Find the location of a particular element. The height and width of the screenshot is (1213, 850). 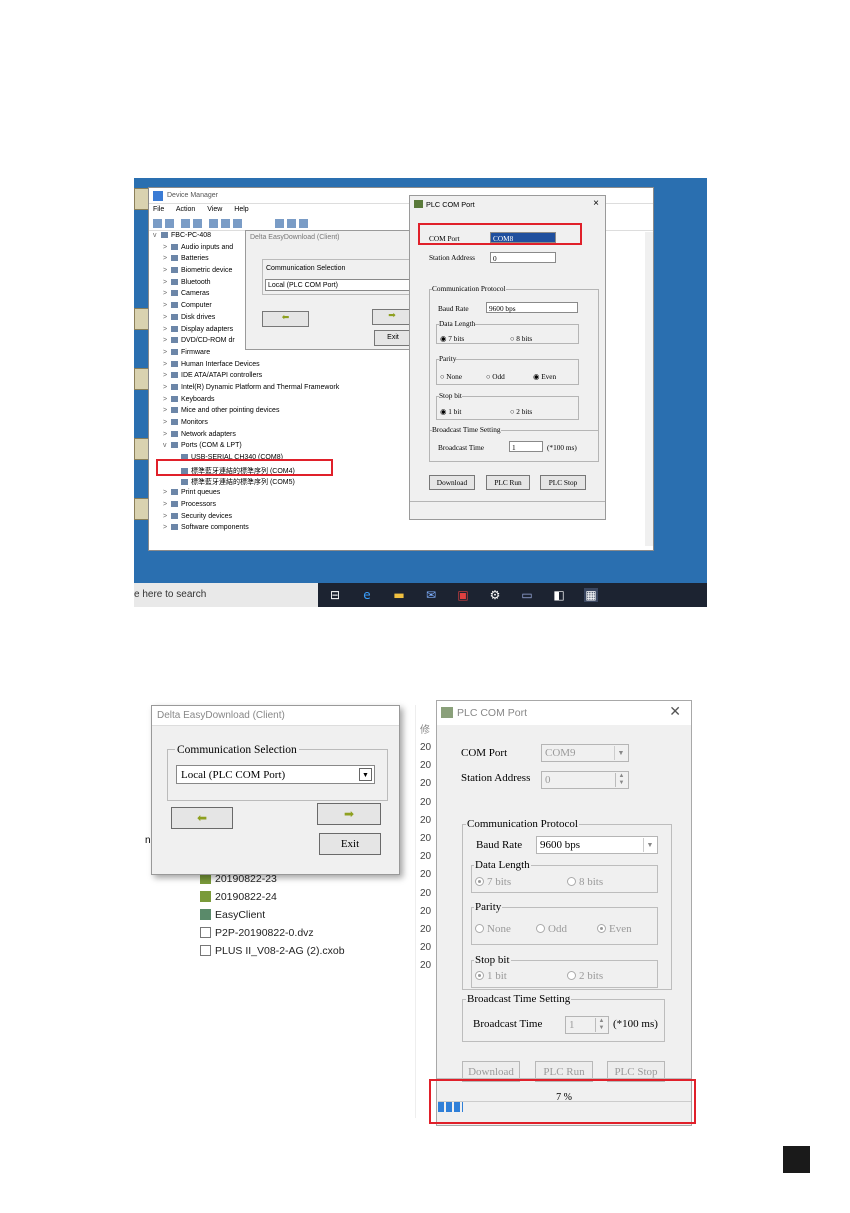

menu-help: Help is located at coordinates (241, 209).